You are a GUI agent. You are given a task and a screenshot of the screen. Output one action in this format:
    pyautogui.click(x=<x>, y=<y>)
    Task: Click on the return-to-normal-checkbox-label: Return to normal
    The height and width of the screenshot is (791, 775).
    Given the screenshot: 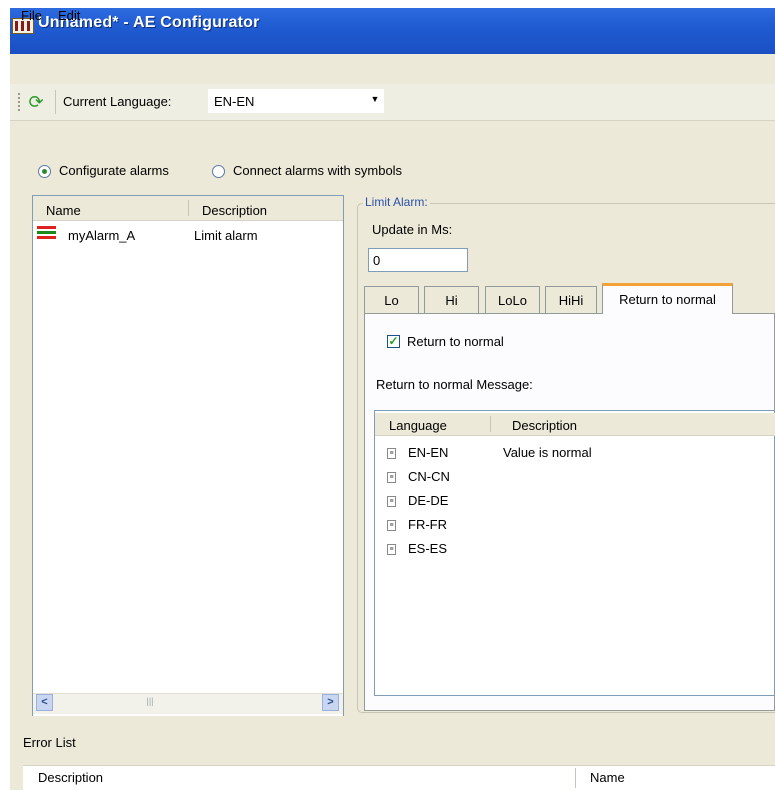 What is the action you would take?
    pyautogui.click(x=455, y=341)
    